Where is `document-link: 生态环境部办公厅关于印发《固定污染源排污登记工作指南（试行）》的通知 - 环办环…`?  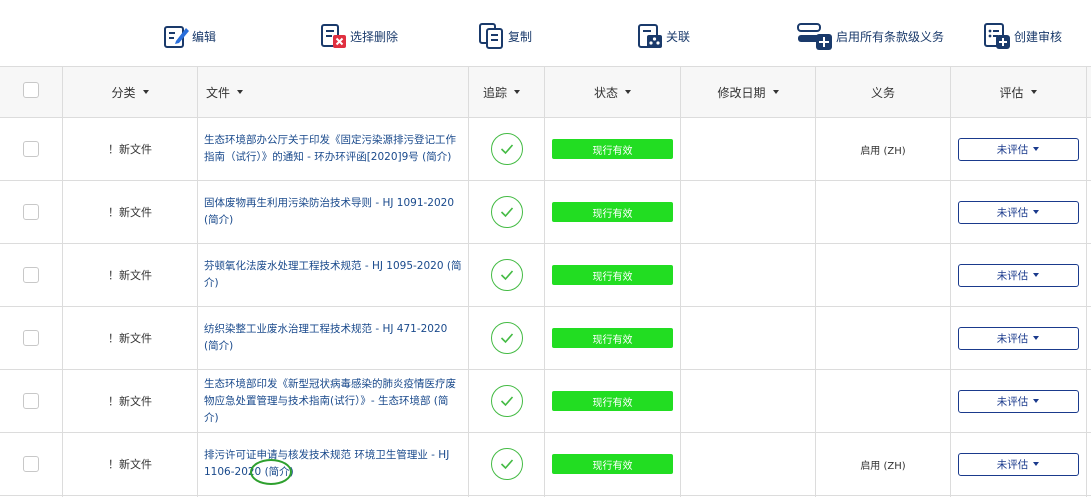
document-link: 生态环境部办公厅关于印发《固定污染源排污登记工作指南（试行）》的通知 - 环办环… is located at coordinates (330, 148).